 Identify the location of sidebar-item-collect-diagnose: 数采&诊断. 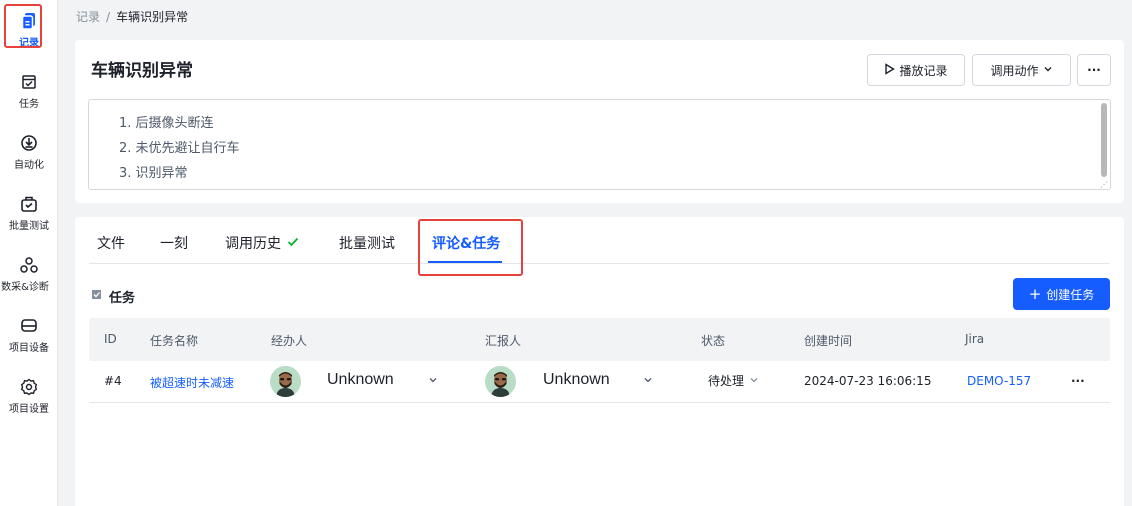
(29, 274).